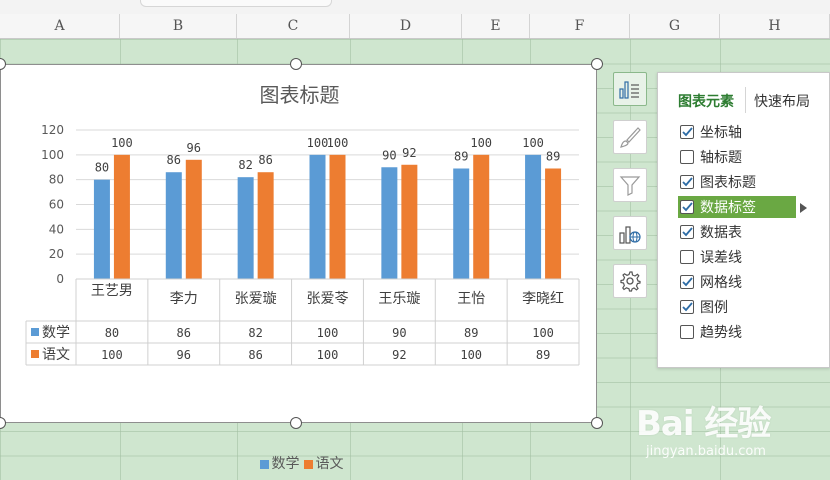 Image resolution: width=830 pixels, height=480 pixels. I want to click on chart-elements-panel: 图表元素 快速布局 坐标轴轴标题图表标题数据标签数据表误差线网格线图例趋势线, so click(743, 220).